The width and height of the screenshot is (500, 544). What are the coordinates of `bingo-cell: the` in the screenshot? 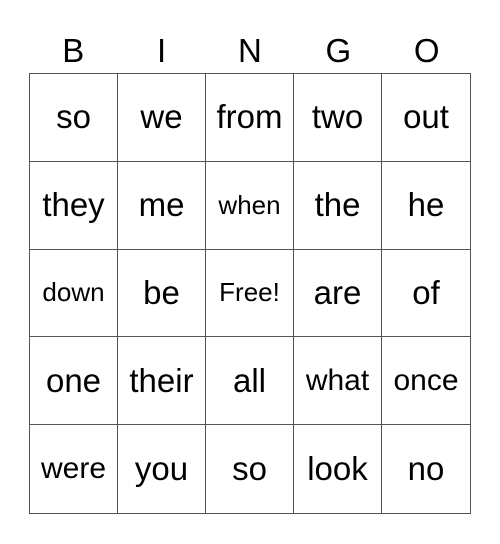 It's located at (338, 205).